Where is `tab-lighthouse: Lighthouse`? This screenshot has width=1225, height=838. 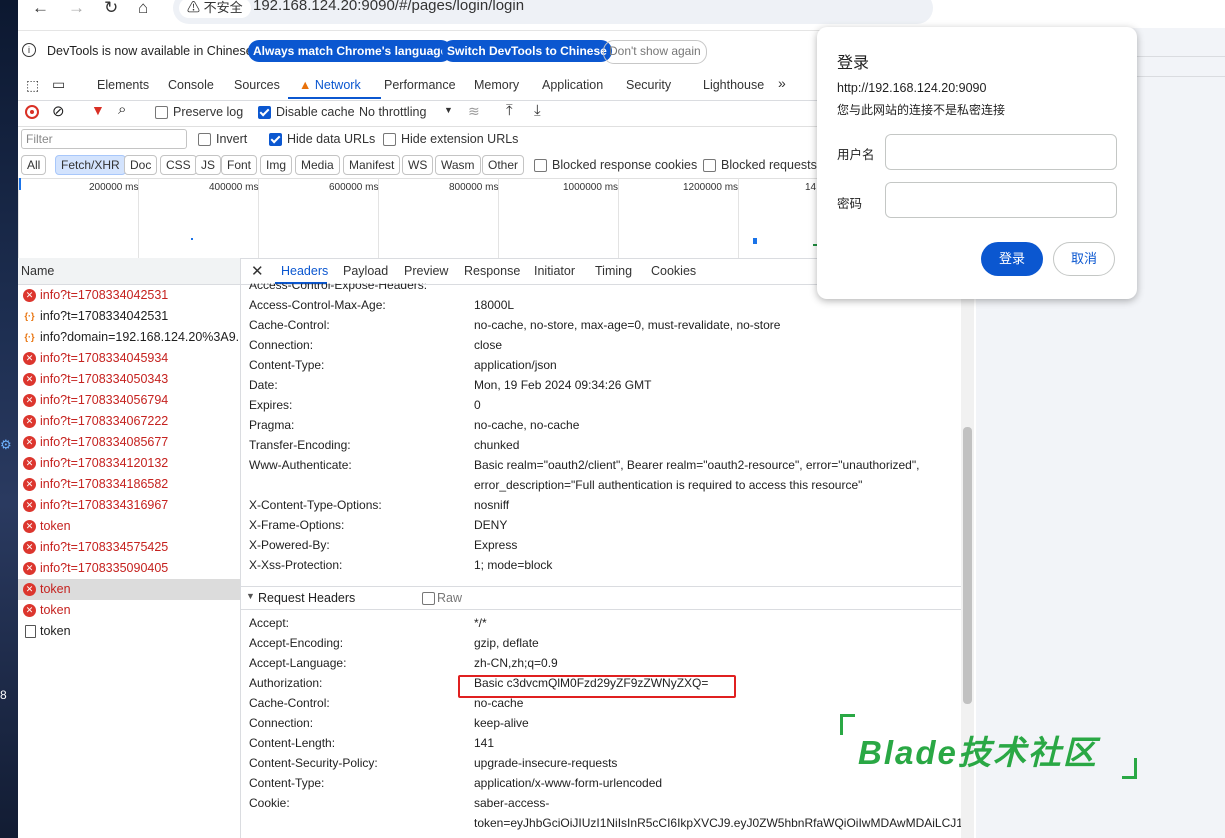 tab-lighthouse: Lighthouse is located at coordinates (733, 85).